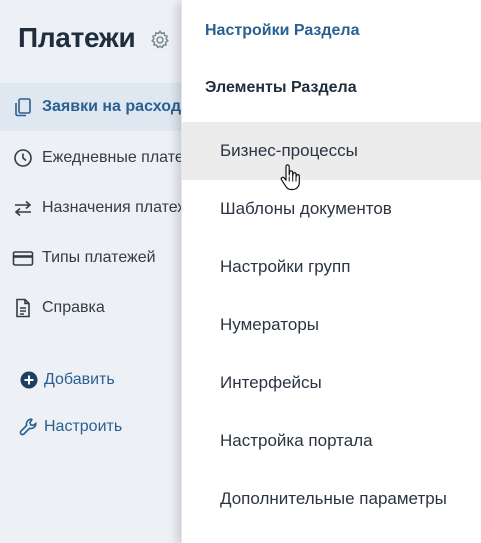  I want to click on sidebar-item-daily-payments: Ежедневные платежи, so click(100, 158).